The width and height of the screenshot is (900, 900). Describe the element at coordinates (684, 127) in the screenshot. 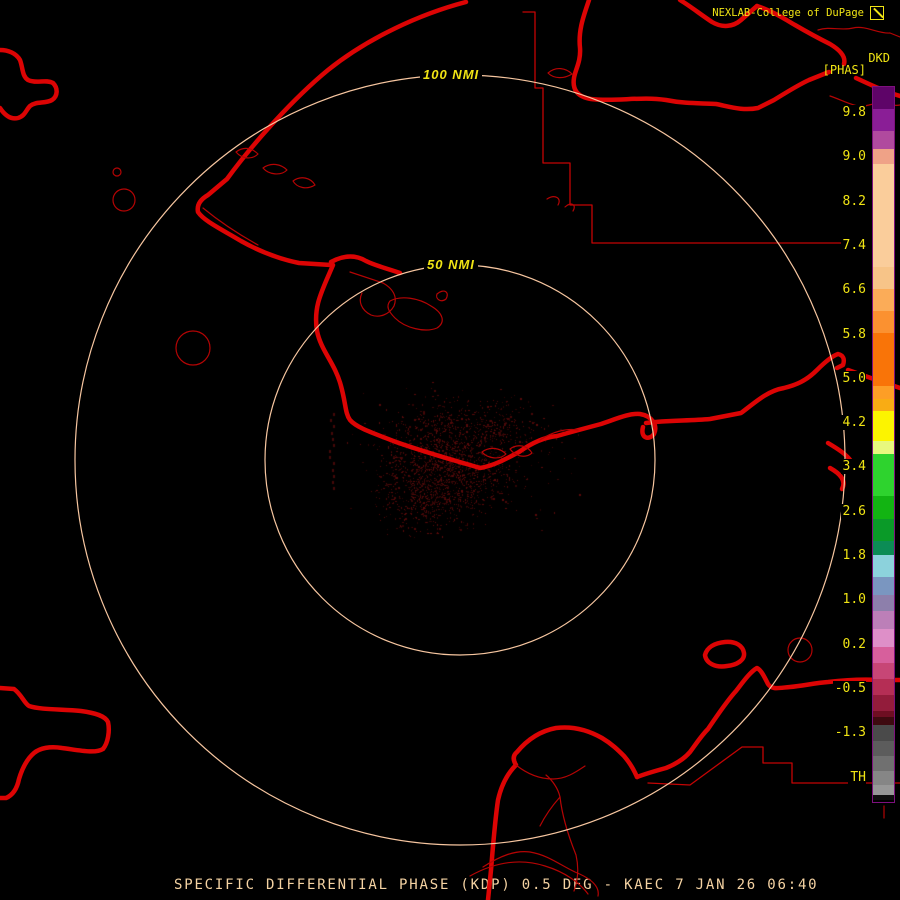

I see `boundary-thin` at that location.